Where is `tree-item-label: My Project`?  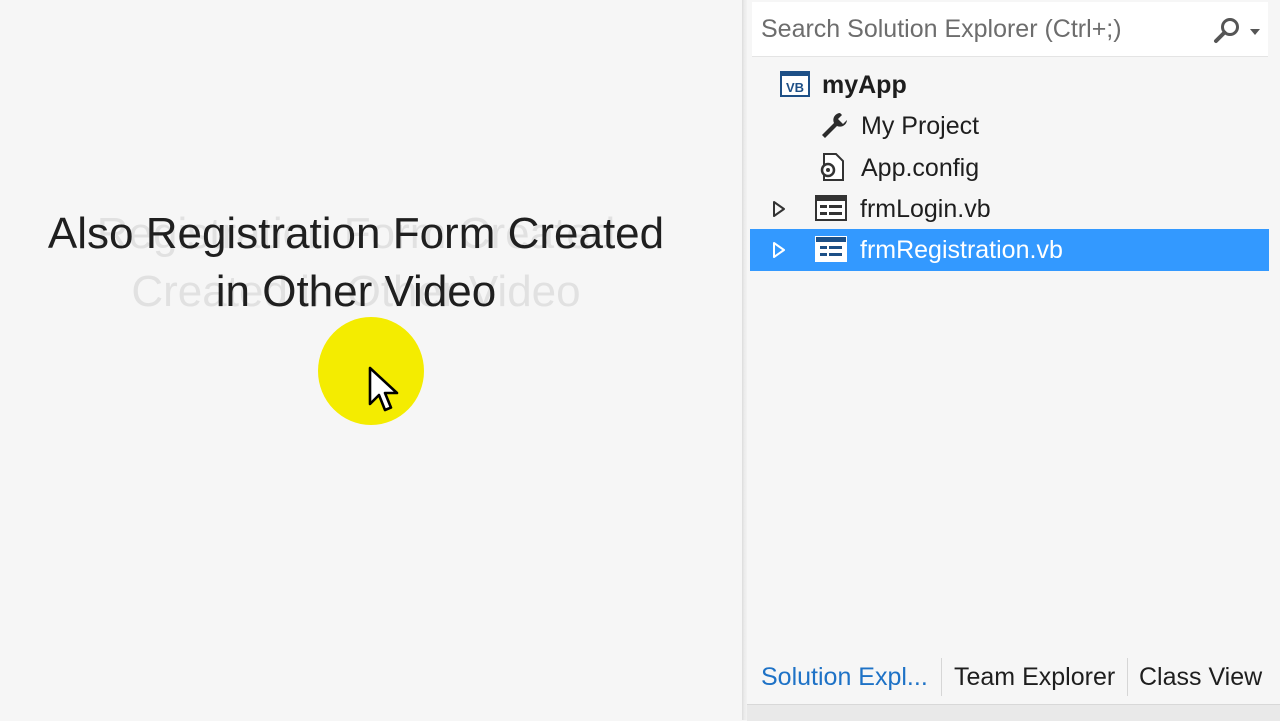
tree-item-label: My Project is located at coordinates (920, 126).